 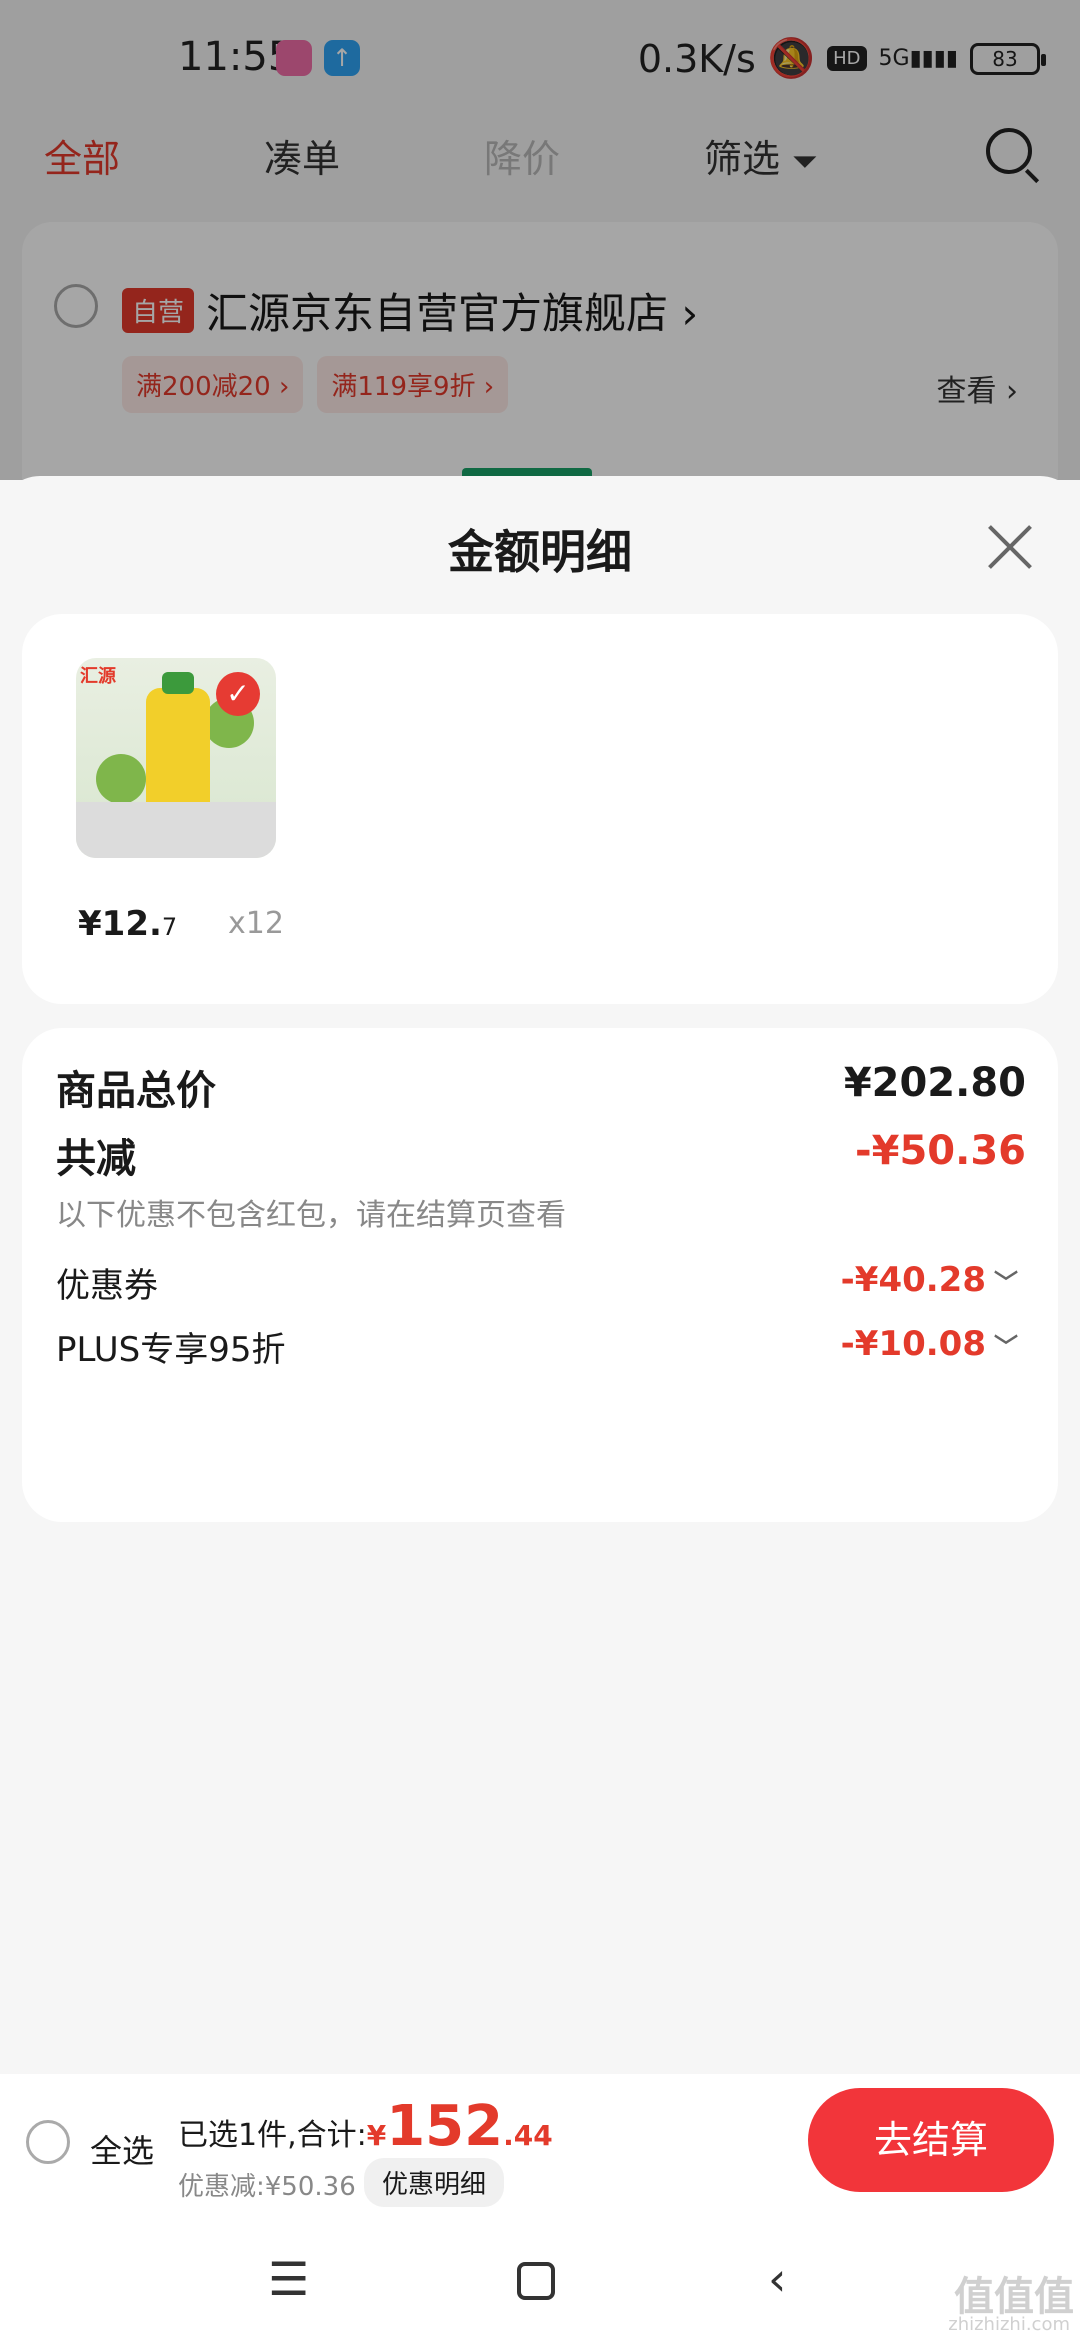 What do you see at coordinates (121, 779) in the screenshot?
I see `lime-shape` at bounding box center [121, 779].